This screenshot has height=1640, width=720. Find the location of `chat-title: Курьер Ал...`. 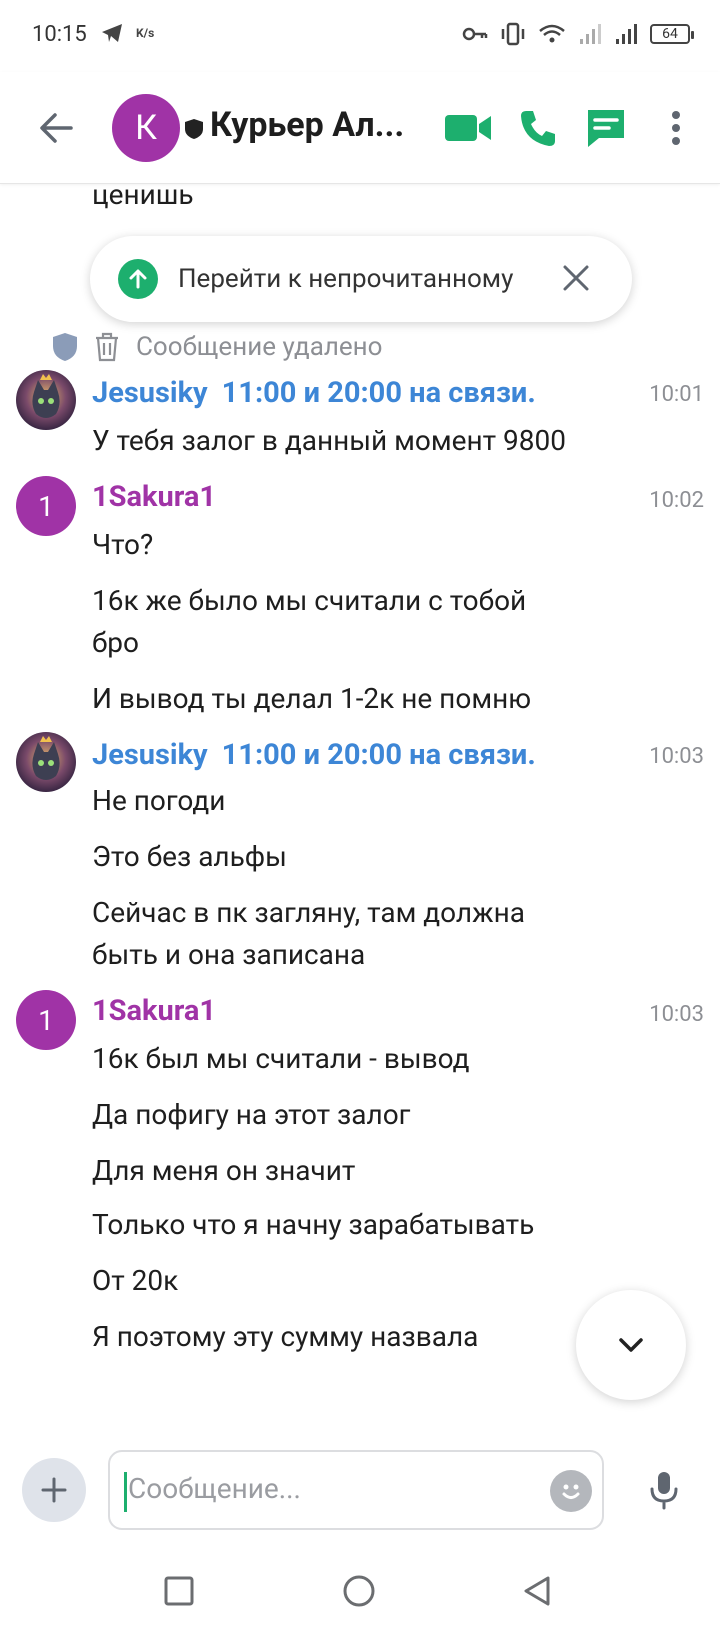

chat-title: Курьер Ал... is located at coordinates (307, 125).